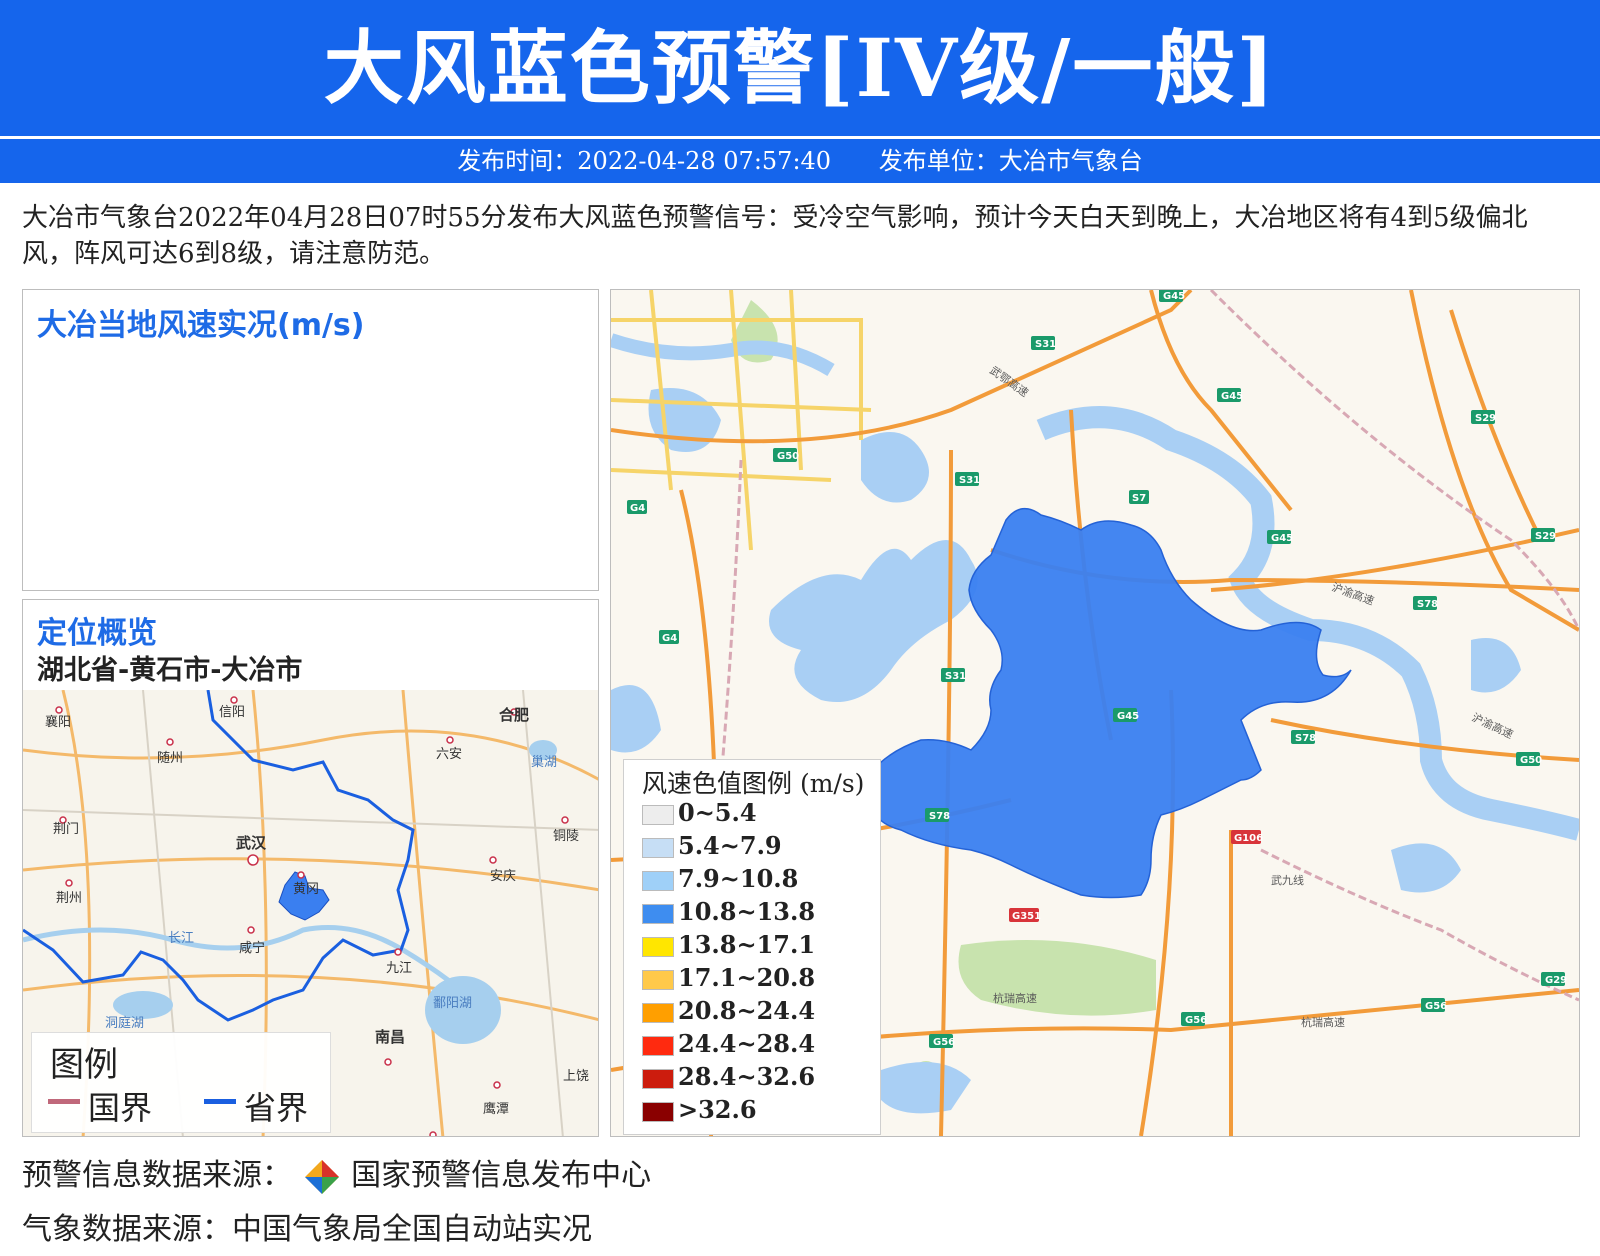  I want to click on legend-item: 28.4~32.6, so click(728, 1077).